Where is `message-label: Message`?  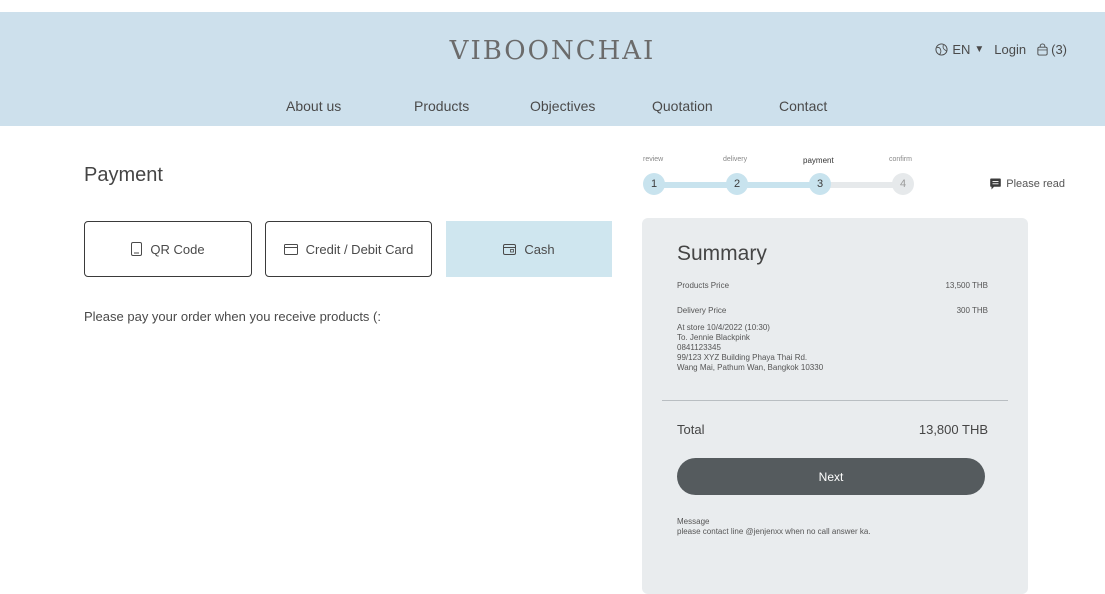
message-label: Message is located at coordinates (693, 521).